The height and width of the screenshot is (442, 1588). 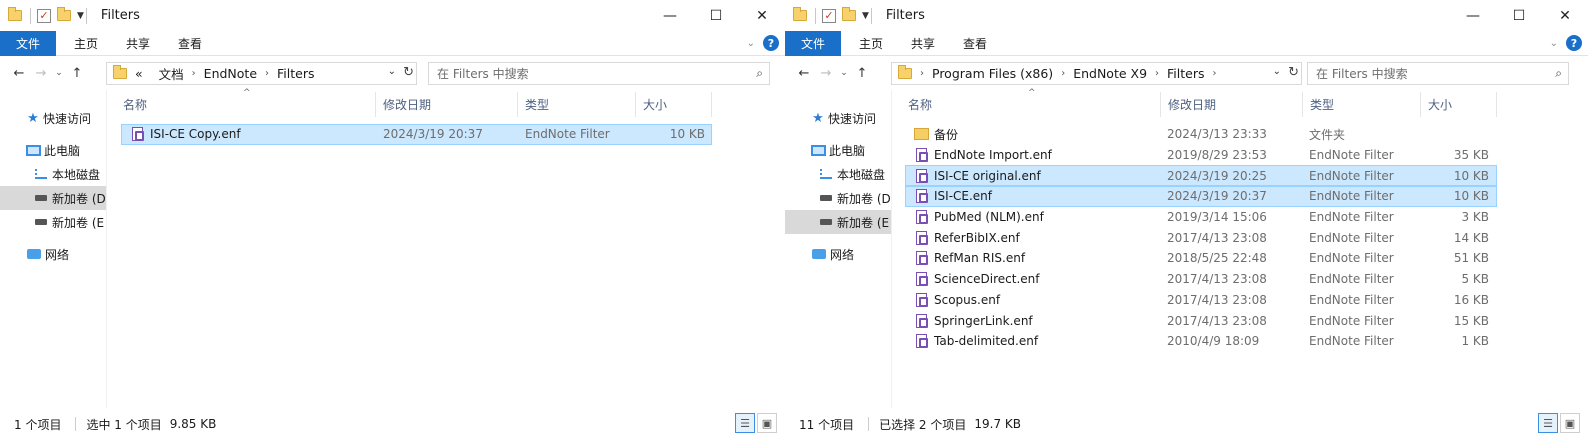 I want to click on window-title: Filters, so click(x=905, y=15).